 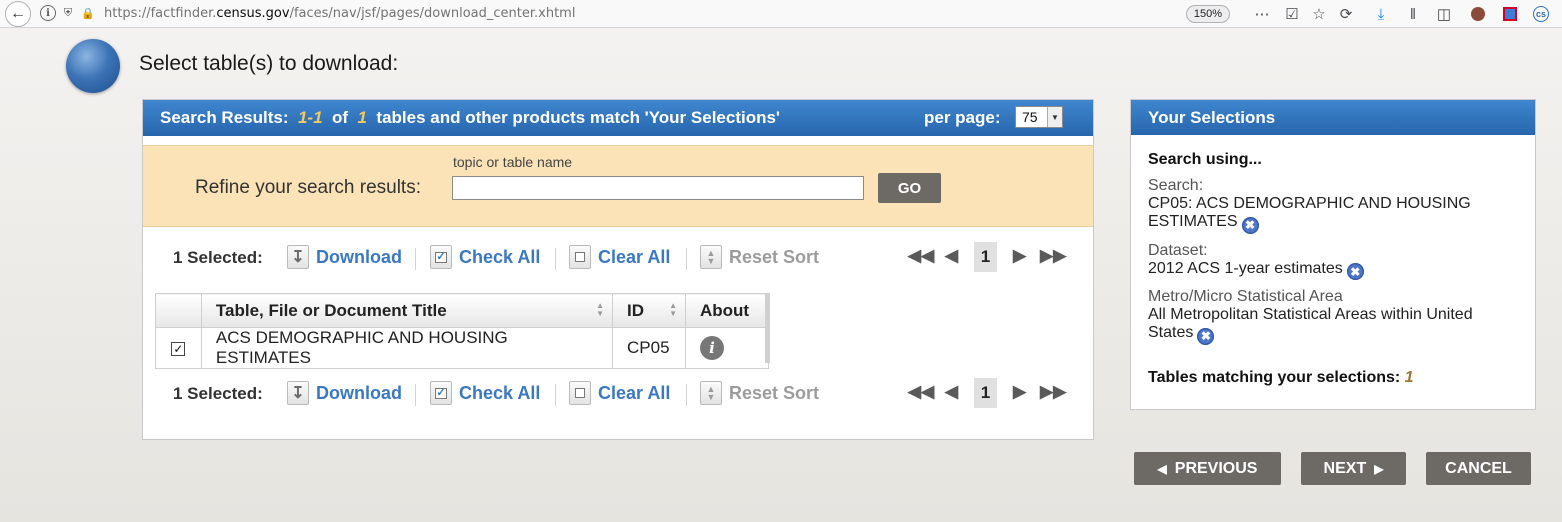 I want to click on selected-count: 1 Selected:, so click(x=218, y=257).